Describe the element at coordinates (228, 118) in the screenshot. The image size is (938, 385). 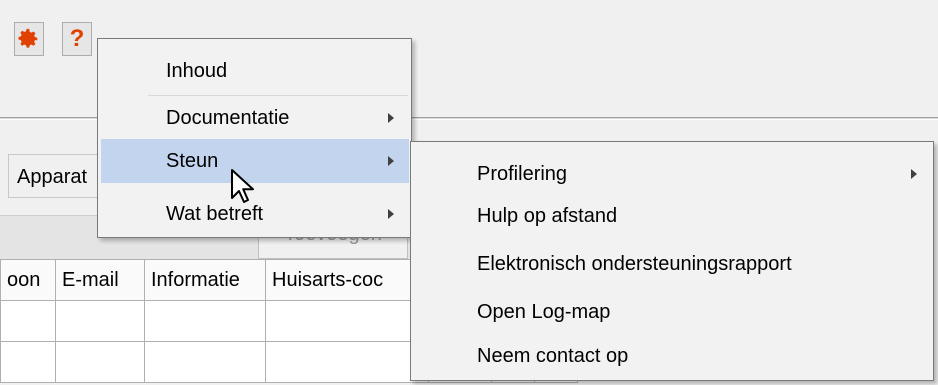
I see `menu-item-label: Documentatie` at that location.